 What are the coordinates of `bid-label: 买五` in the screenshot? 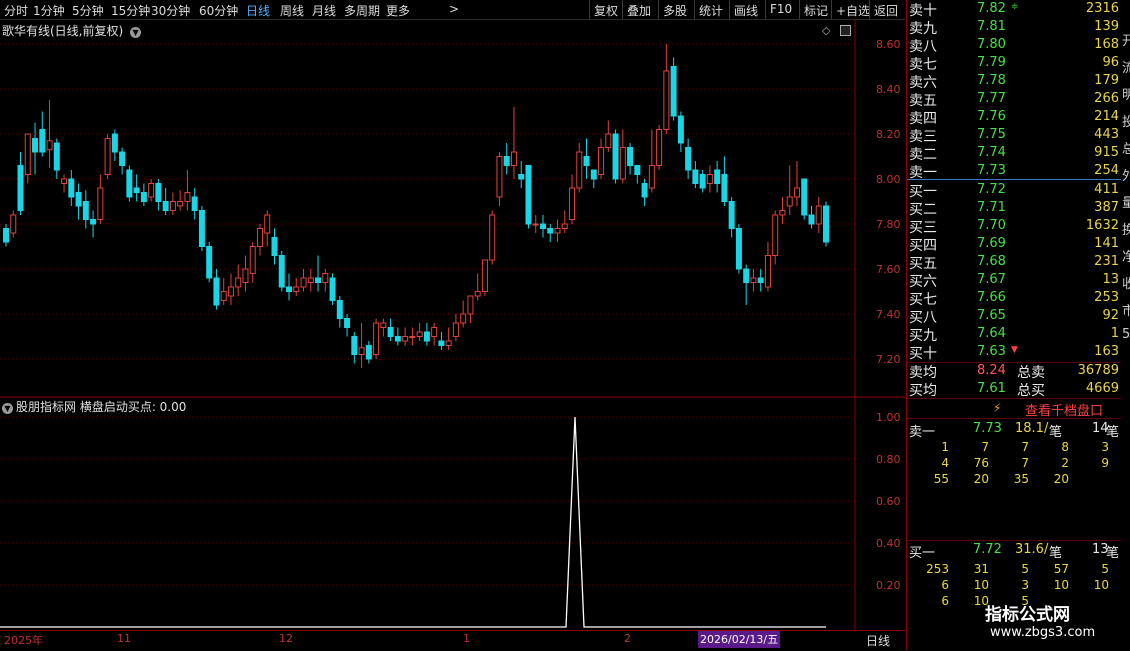 It's located at (923, 264).